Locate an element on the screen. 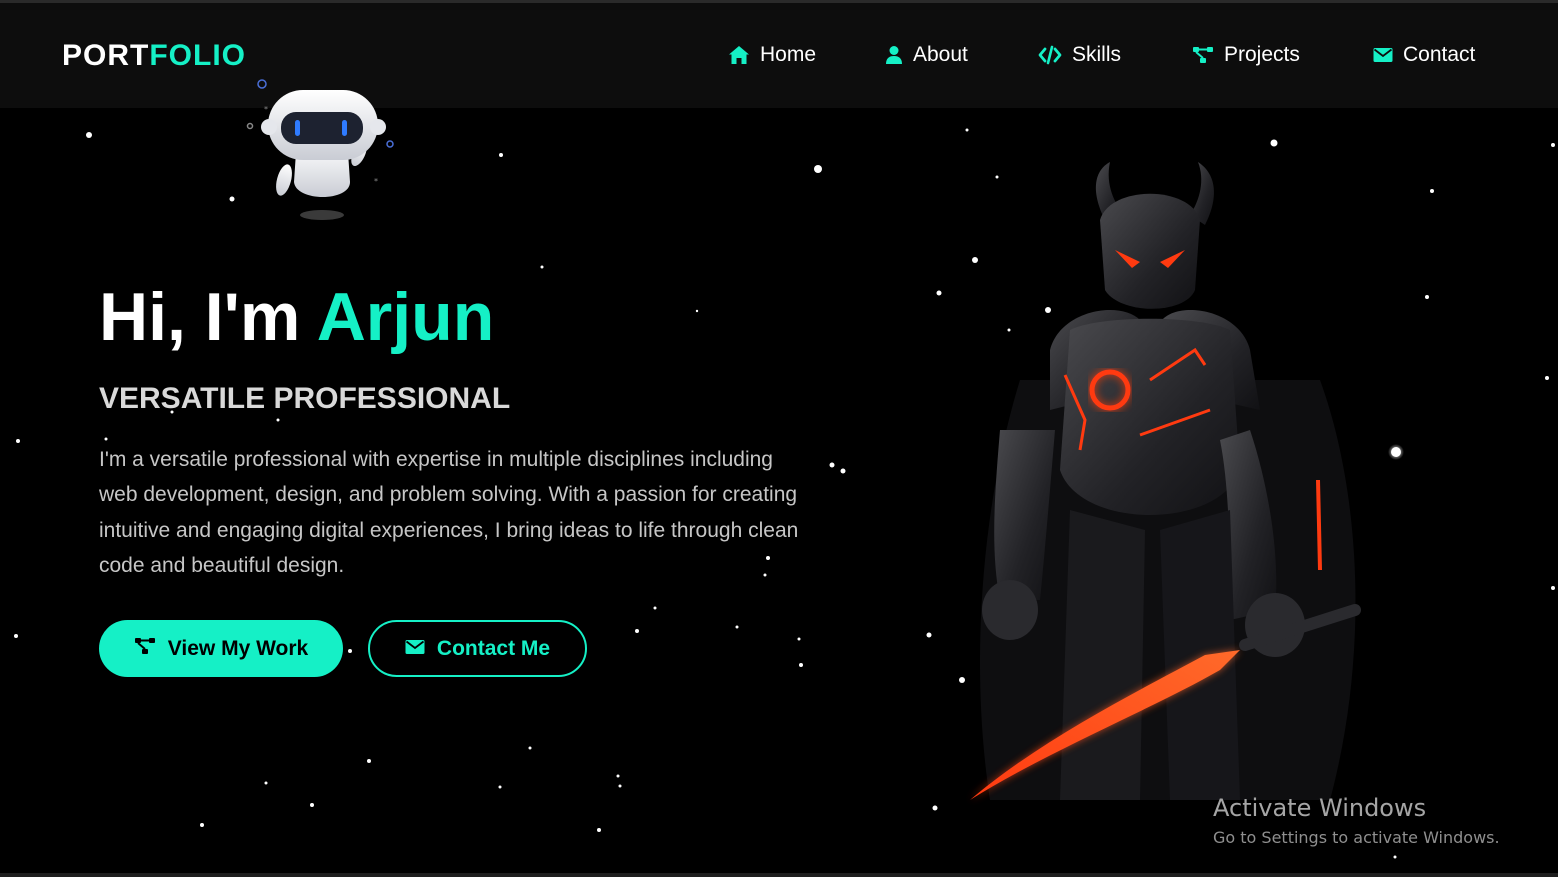  code-icon is located at coordinates (1050, 55).